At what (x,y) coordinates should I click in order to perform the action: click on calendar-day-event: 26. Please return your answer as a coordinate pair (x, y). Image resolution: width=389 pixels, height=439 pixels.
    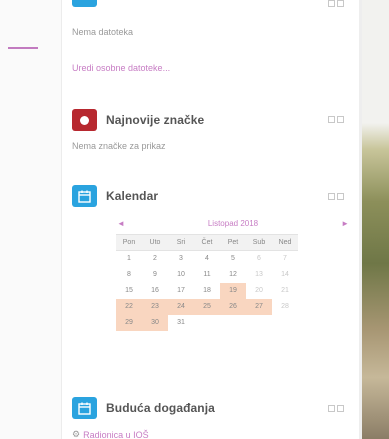
    Looking at the image, I should click on (233, 306).